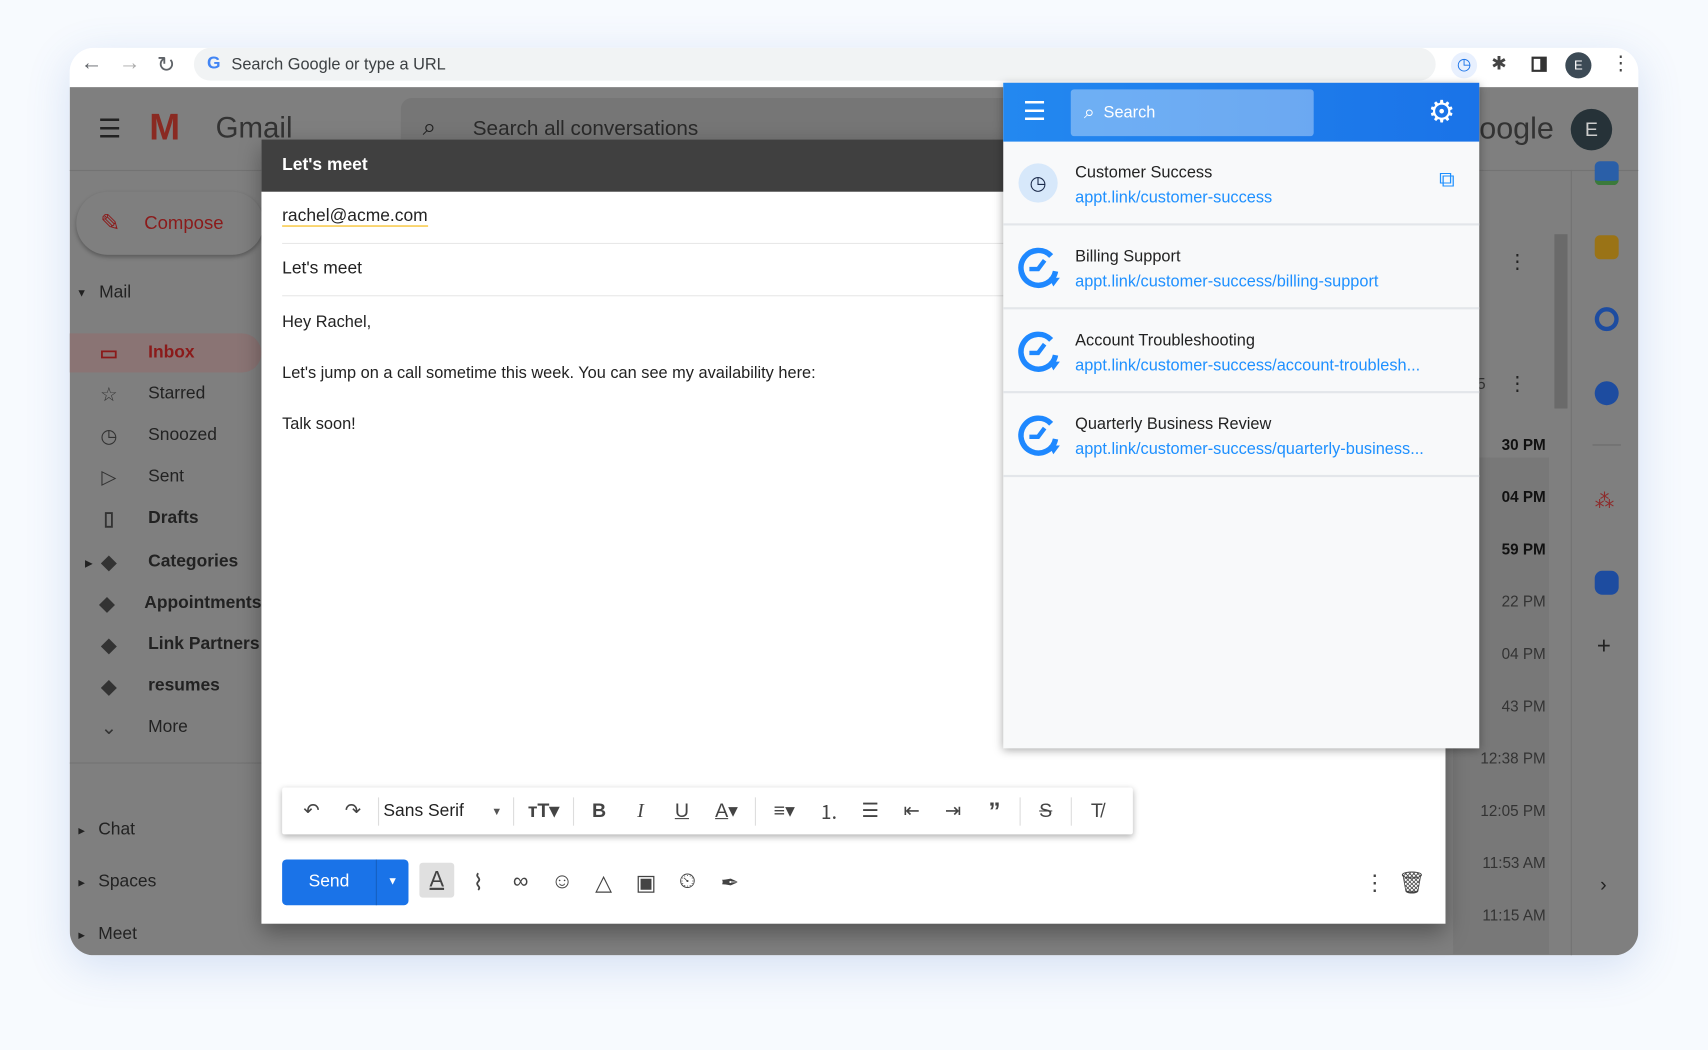 Image resolution: width=1708 pixels, height=1050 pixels. I want to click on inbox-icon: ▭, so click(109, 352).